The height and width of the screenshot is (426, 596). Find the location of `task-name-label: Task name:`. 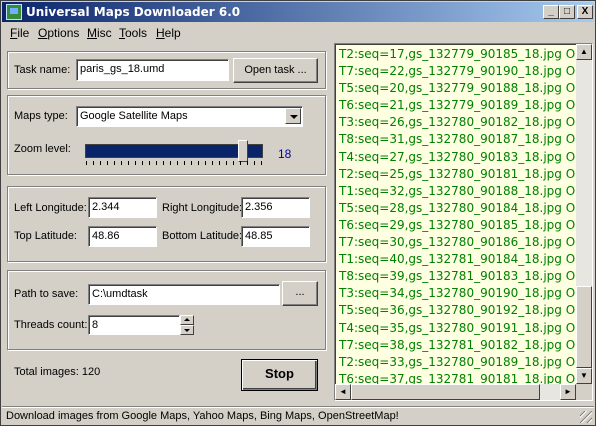

task-name-label: Task name: is located at coordinates (42, 70).